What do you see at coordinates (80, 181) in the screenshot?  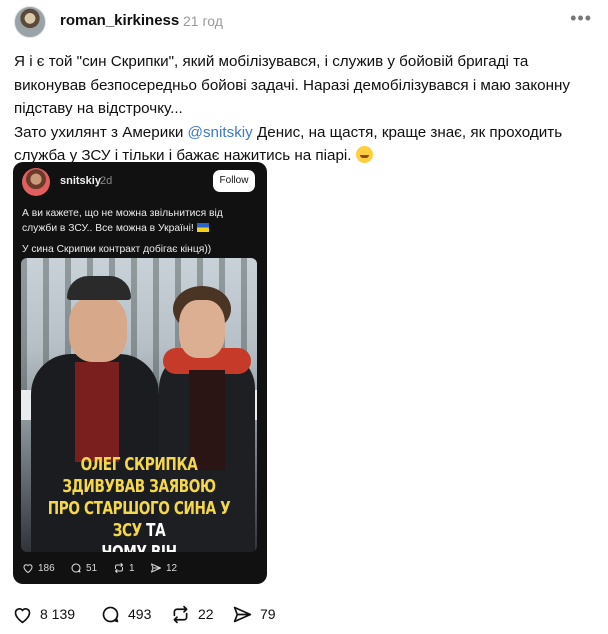 I see `quoted-username: snitskiy` at bounding box center [80, 181].